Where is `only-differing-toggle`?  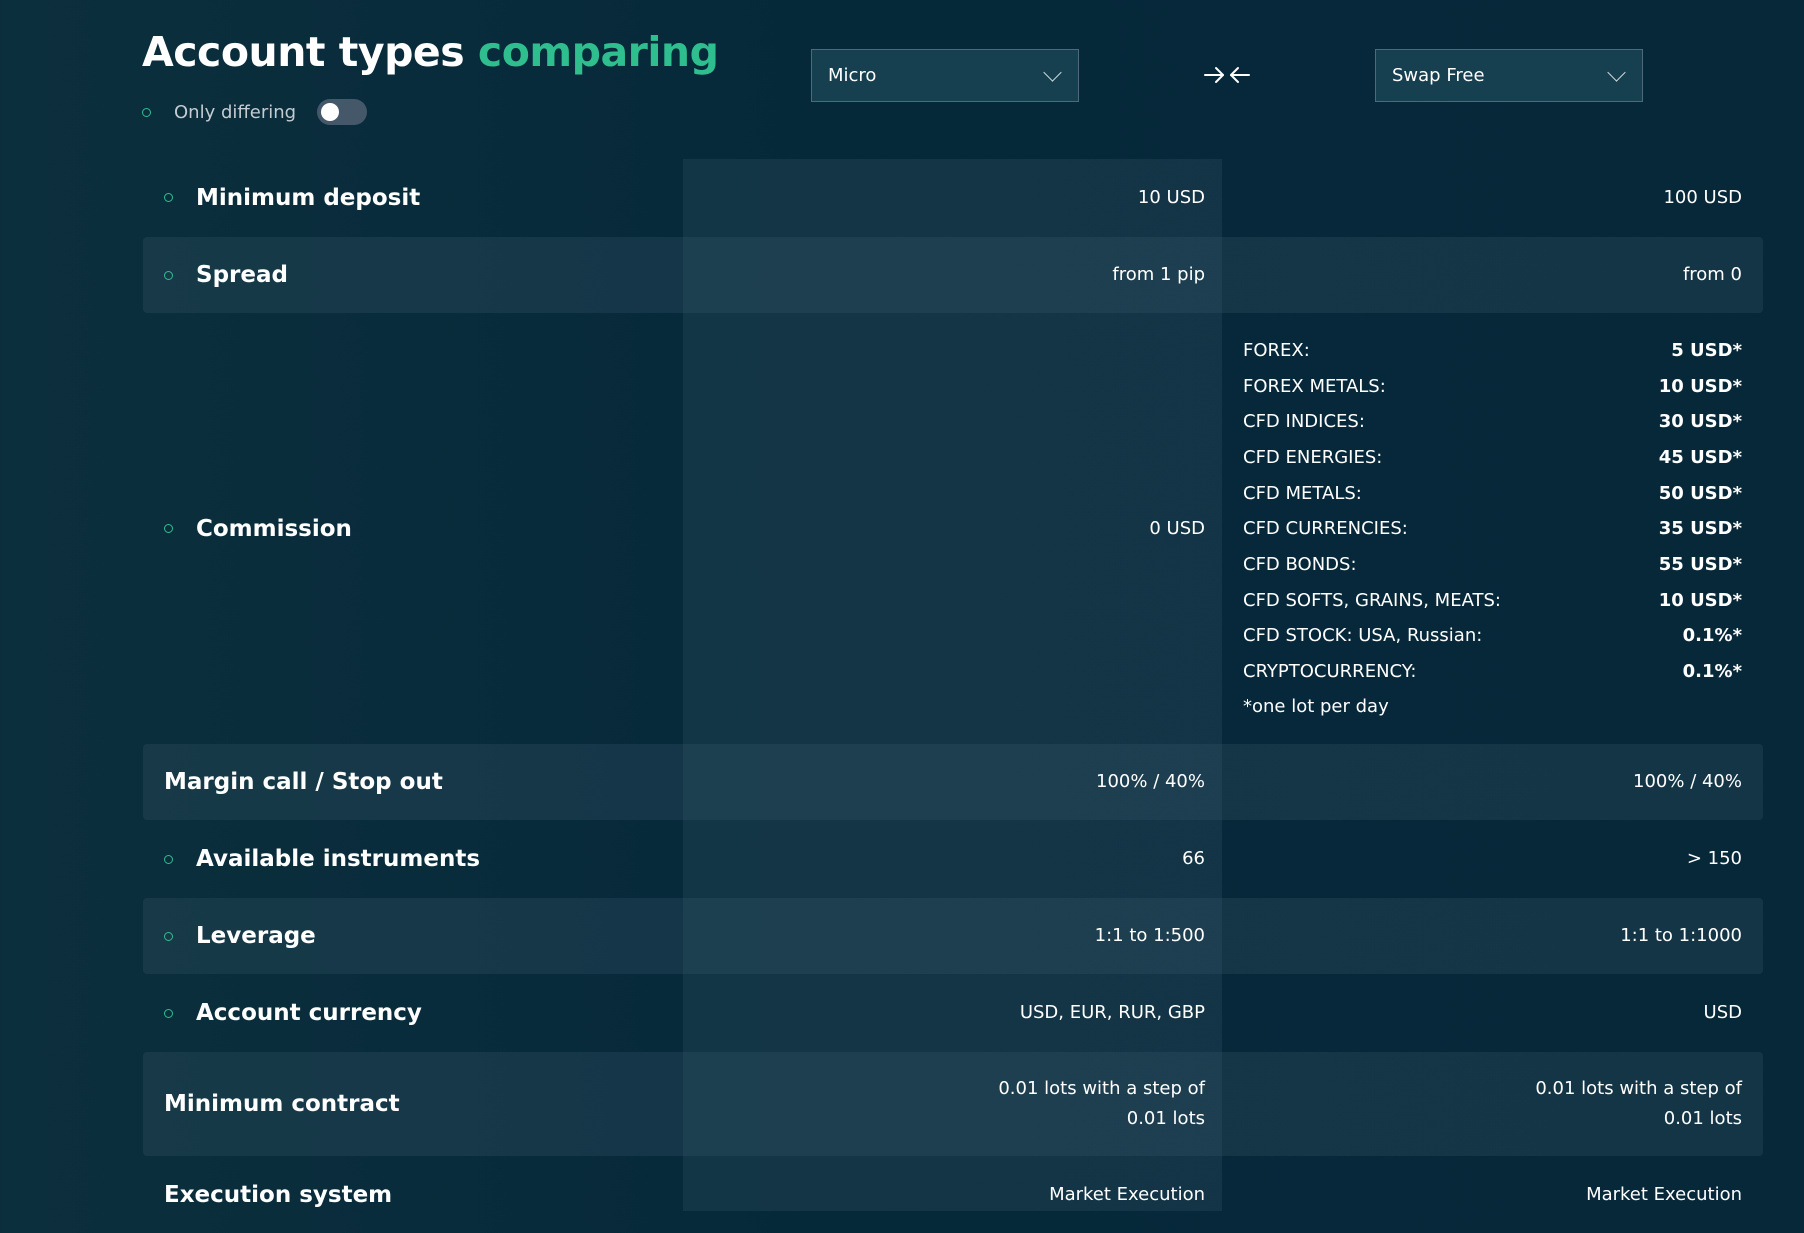 only-differing-toggle is located at coordinates (342, 112).